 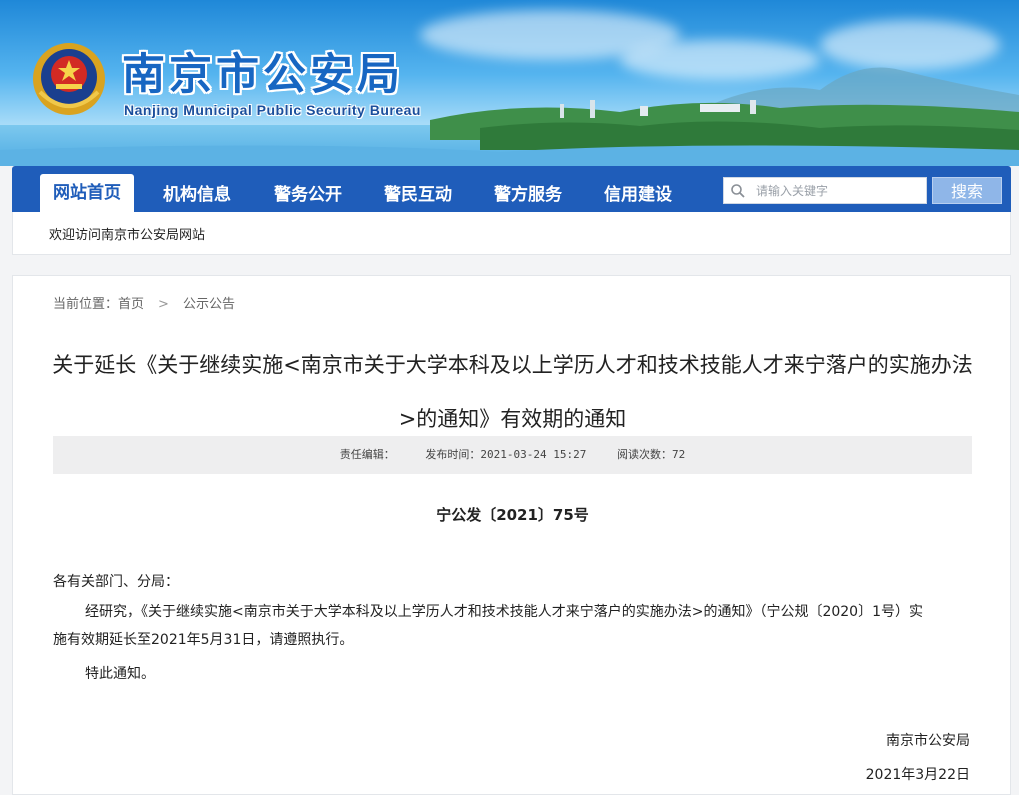 I want to click on search-input, so click(x=839, y=190).